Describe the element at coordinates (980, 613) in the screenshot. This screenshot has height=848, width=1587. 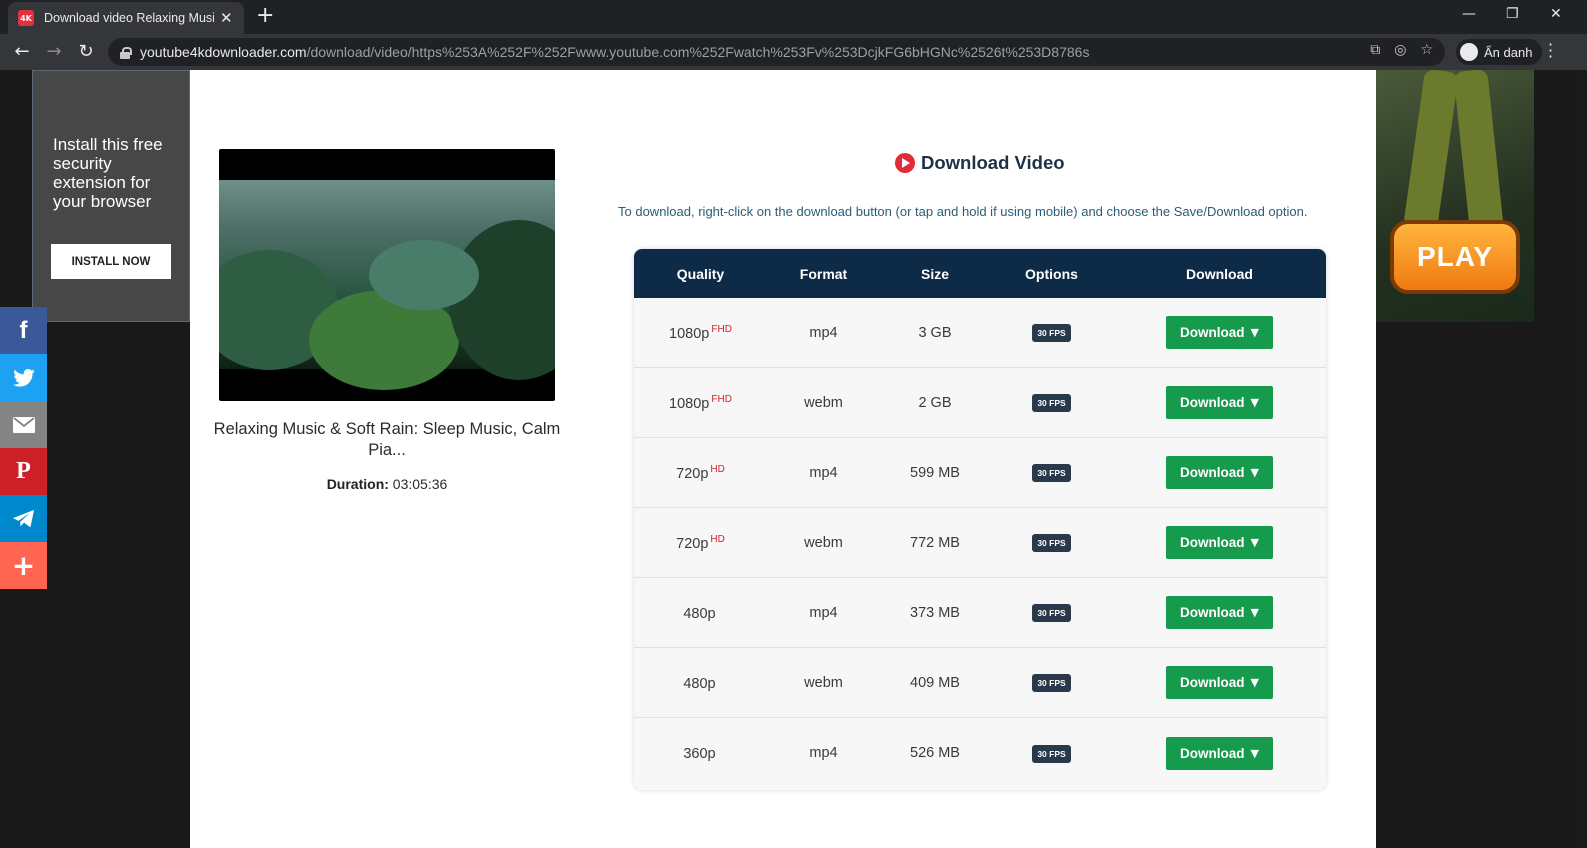
I see `table-row: 480p mp4 373 MB 30 FPS Download ▼` at that location.